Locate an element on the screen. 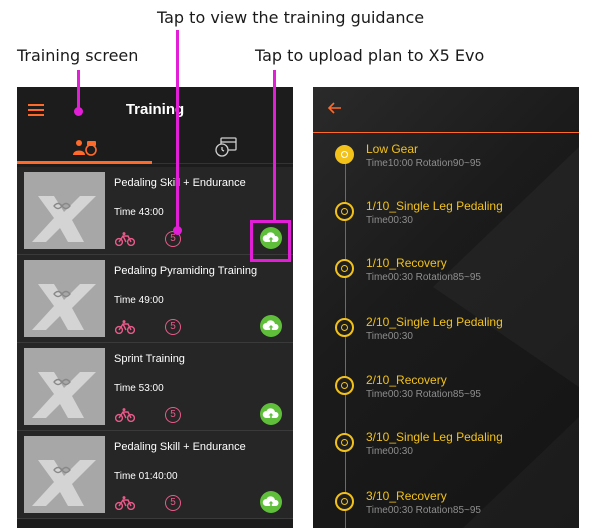 This screenshot has width=593, height=528. page-title: Training is located at coordinates (155, 109).